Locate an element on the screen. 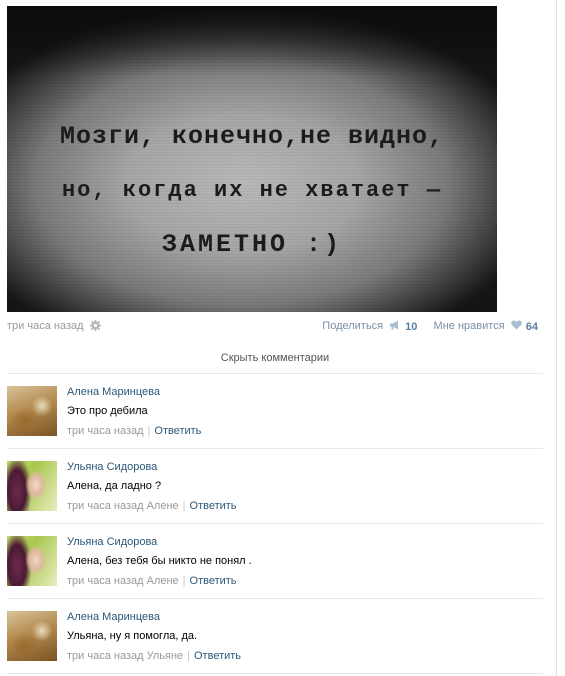 The width and height of the screenshot is (565, 676). comment-time: три часа назад Ульяне is located at coordinates (125, 656).